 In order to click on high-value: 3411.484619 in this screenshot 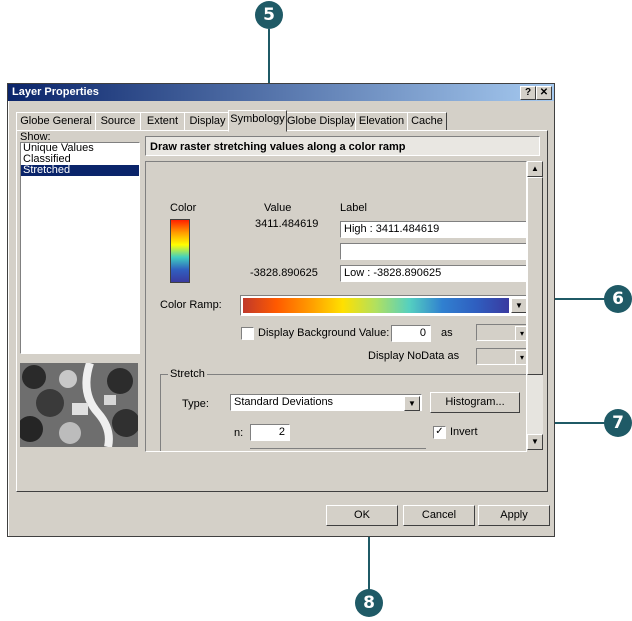, I will do `click(287, 224)`.